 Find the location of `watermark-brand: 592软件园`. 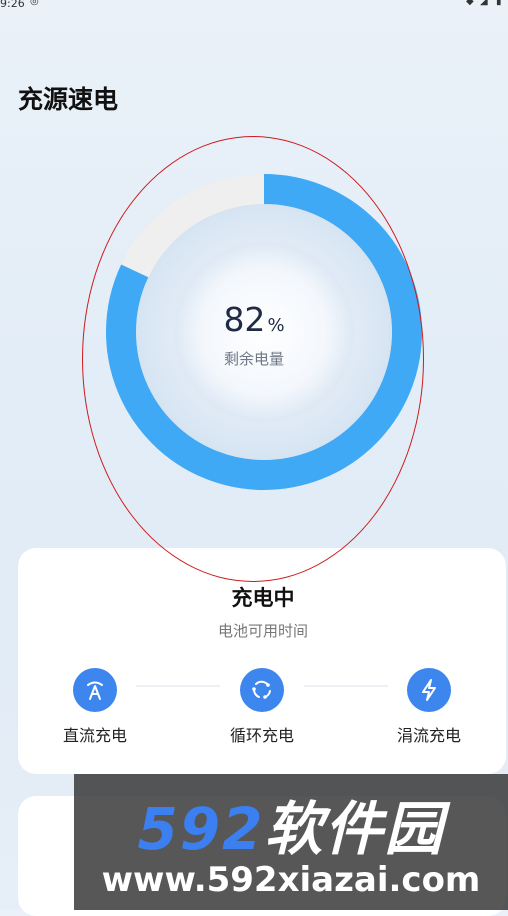

watermark-brand: 592软件园 is located at coordinates (291, 824).